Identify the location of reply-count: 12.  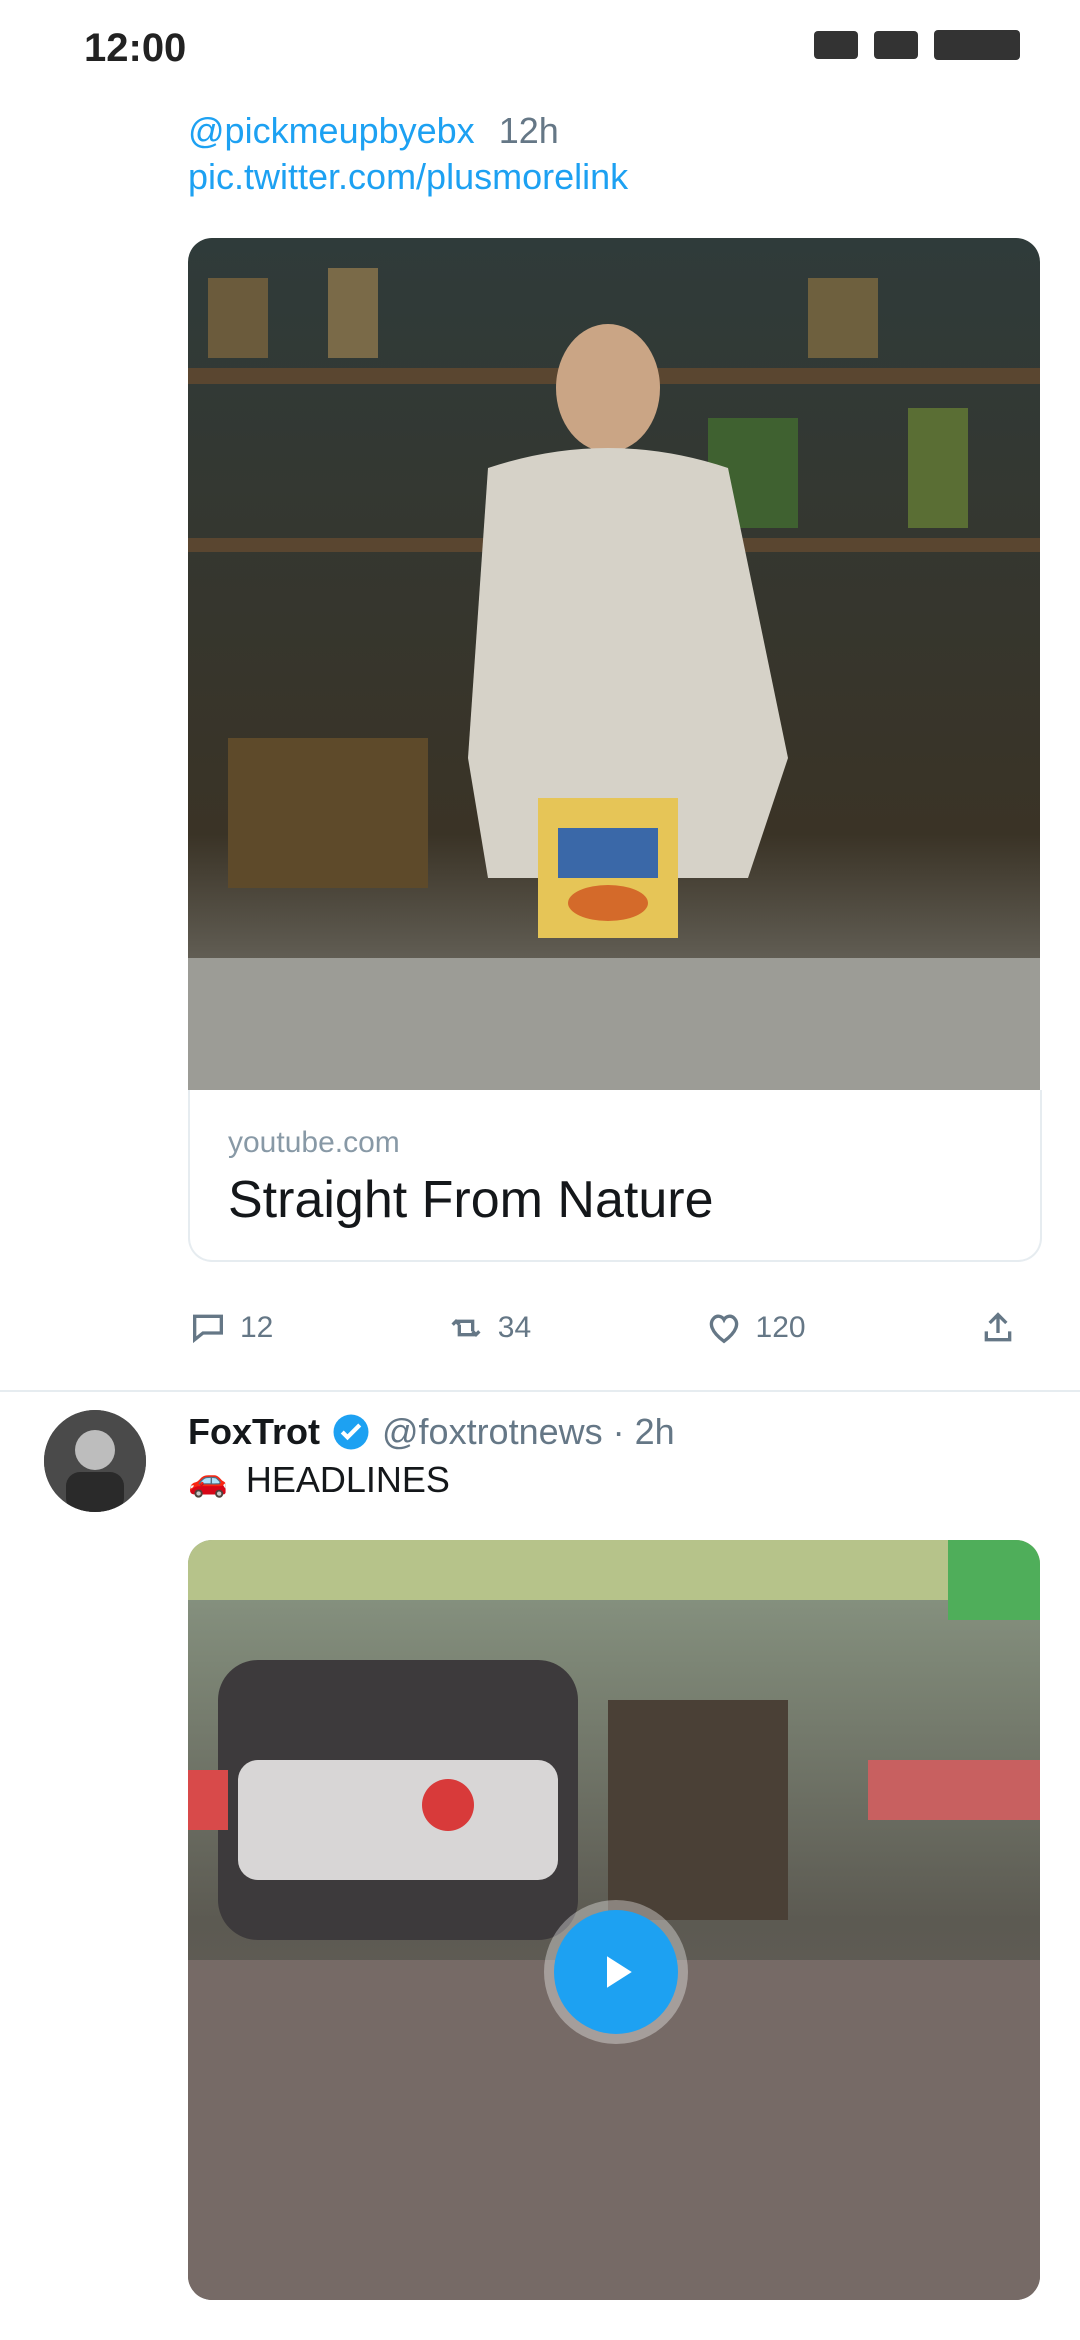
(257, 1327).